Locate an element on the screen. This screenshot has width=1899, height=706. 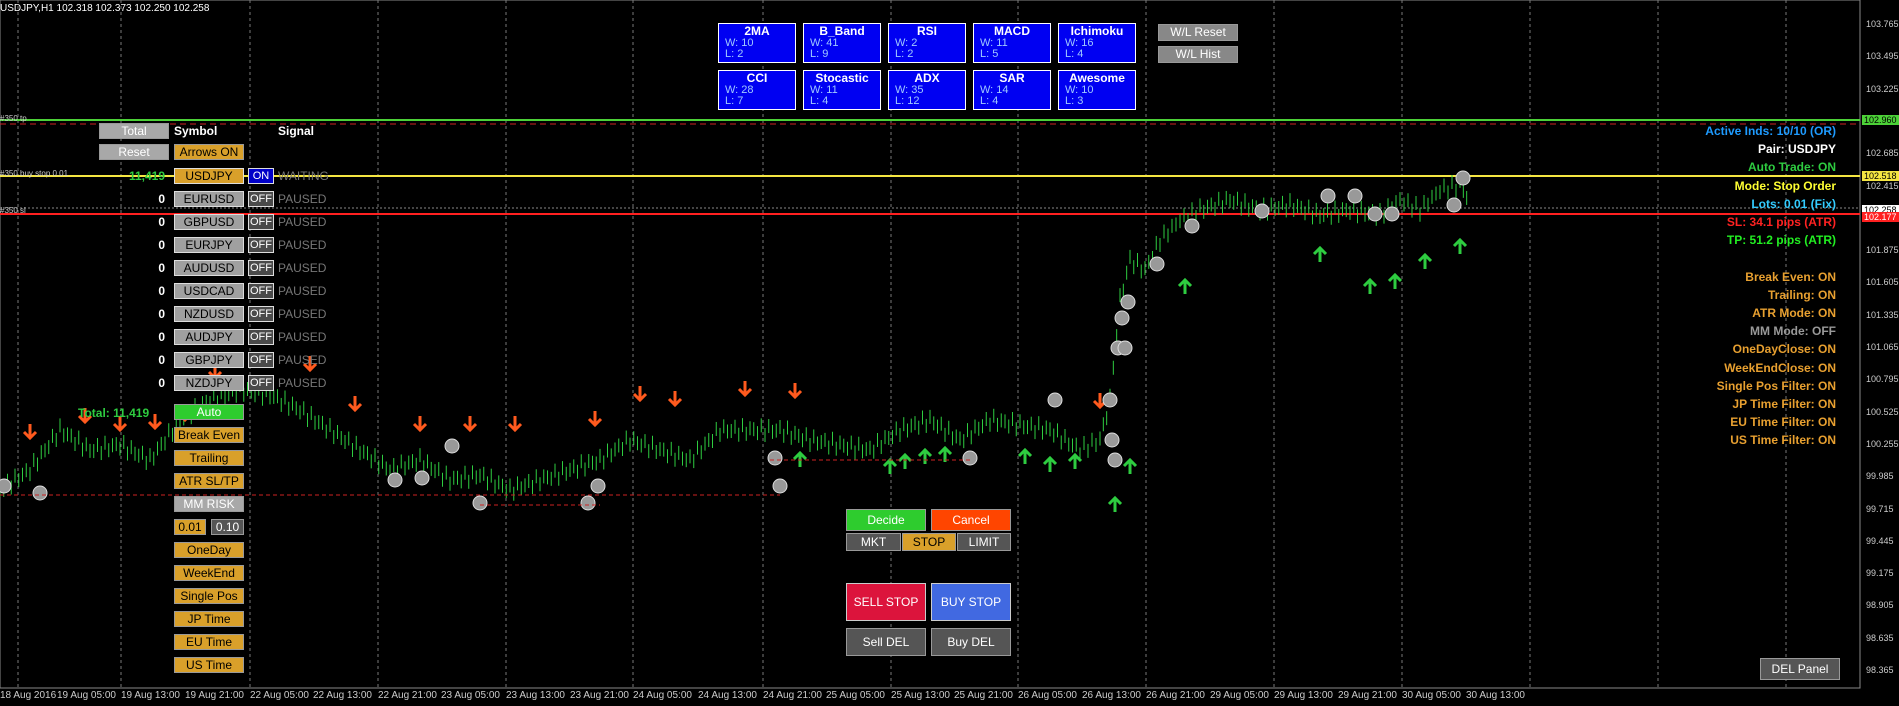
info-line: Break Even: ON is located at coordinates (1790, 276).